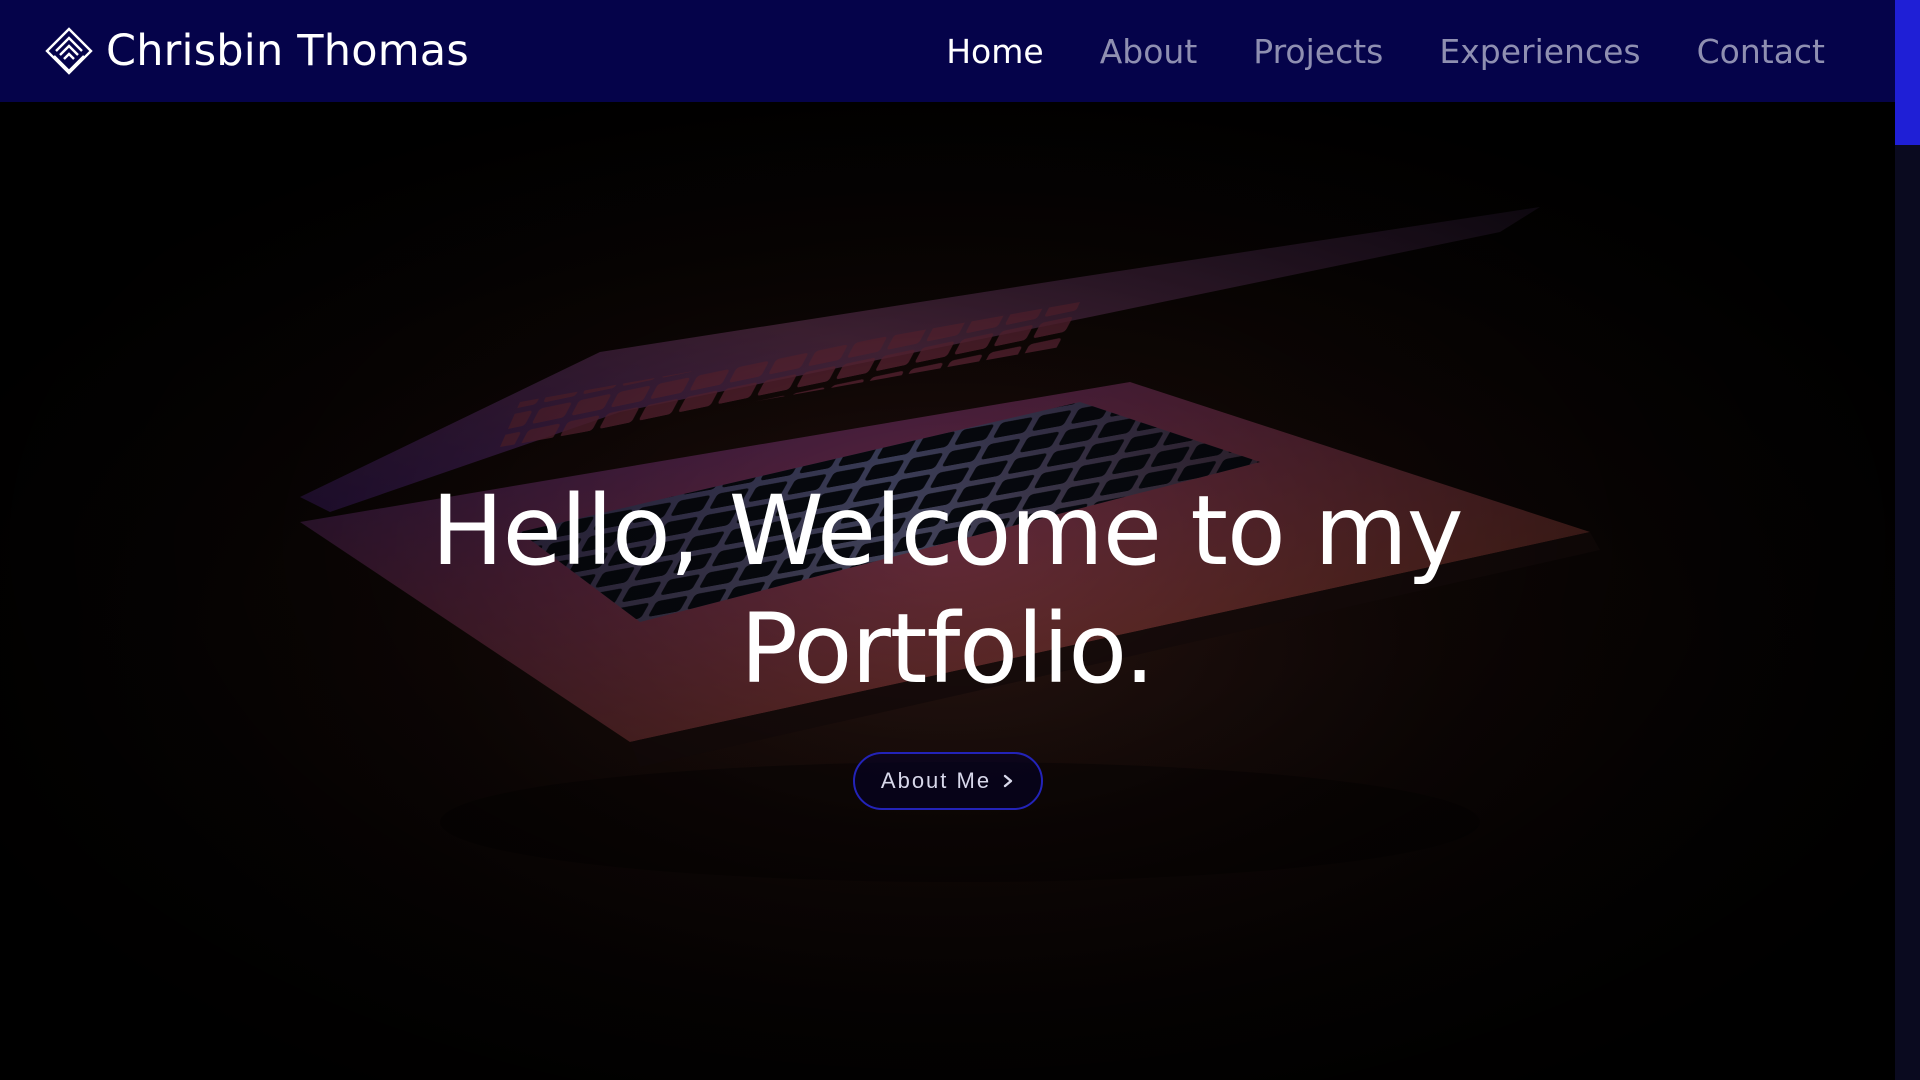  I want to click on nav-menu: Home About Projects Experiences Contact, so click(1385, 51).